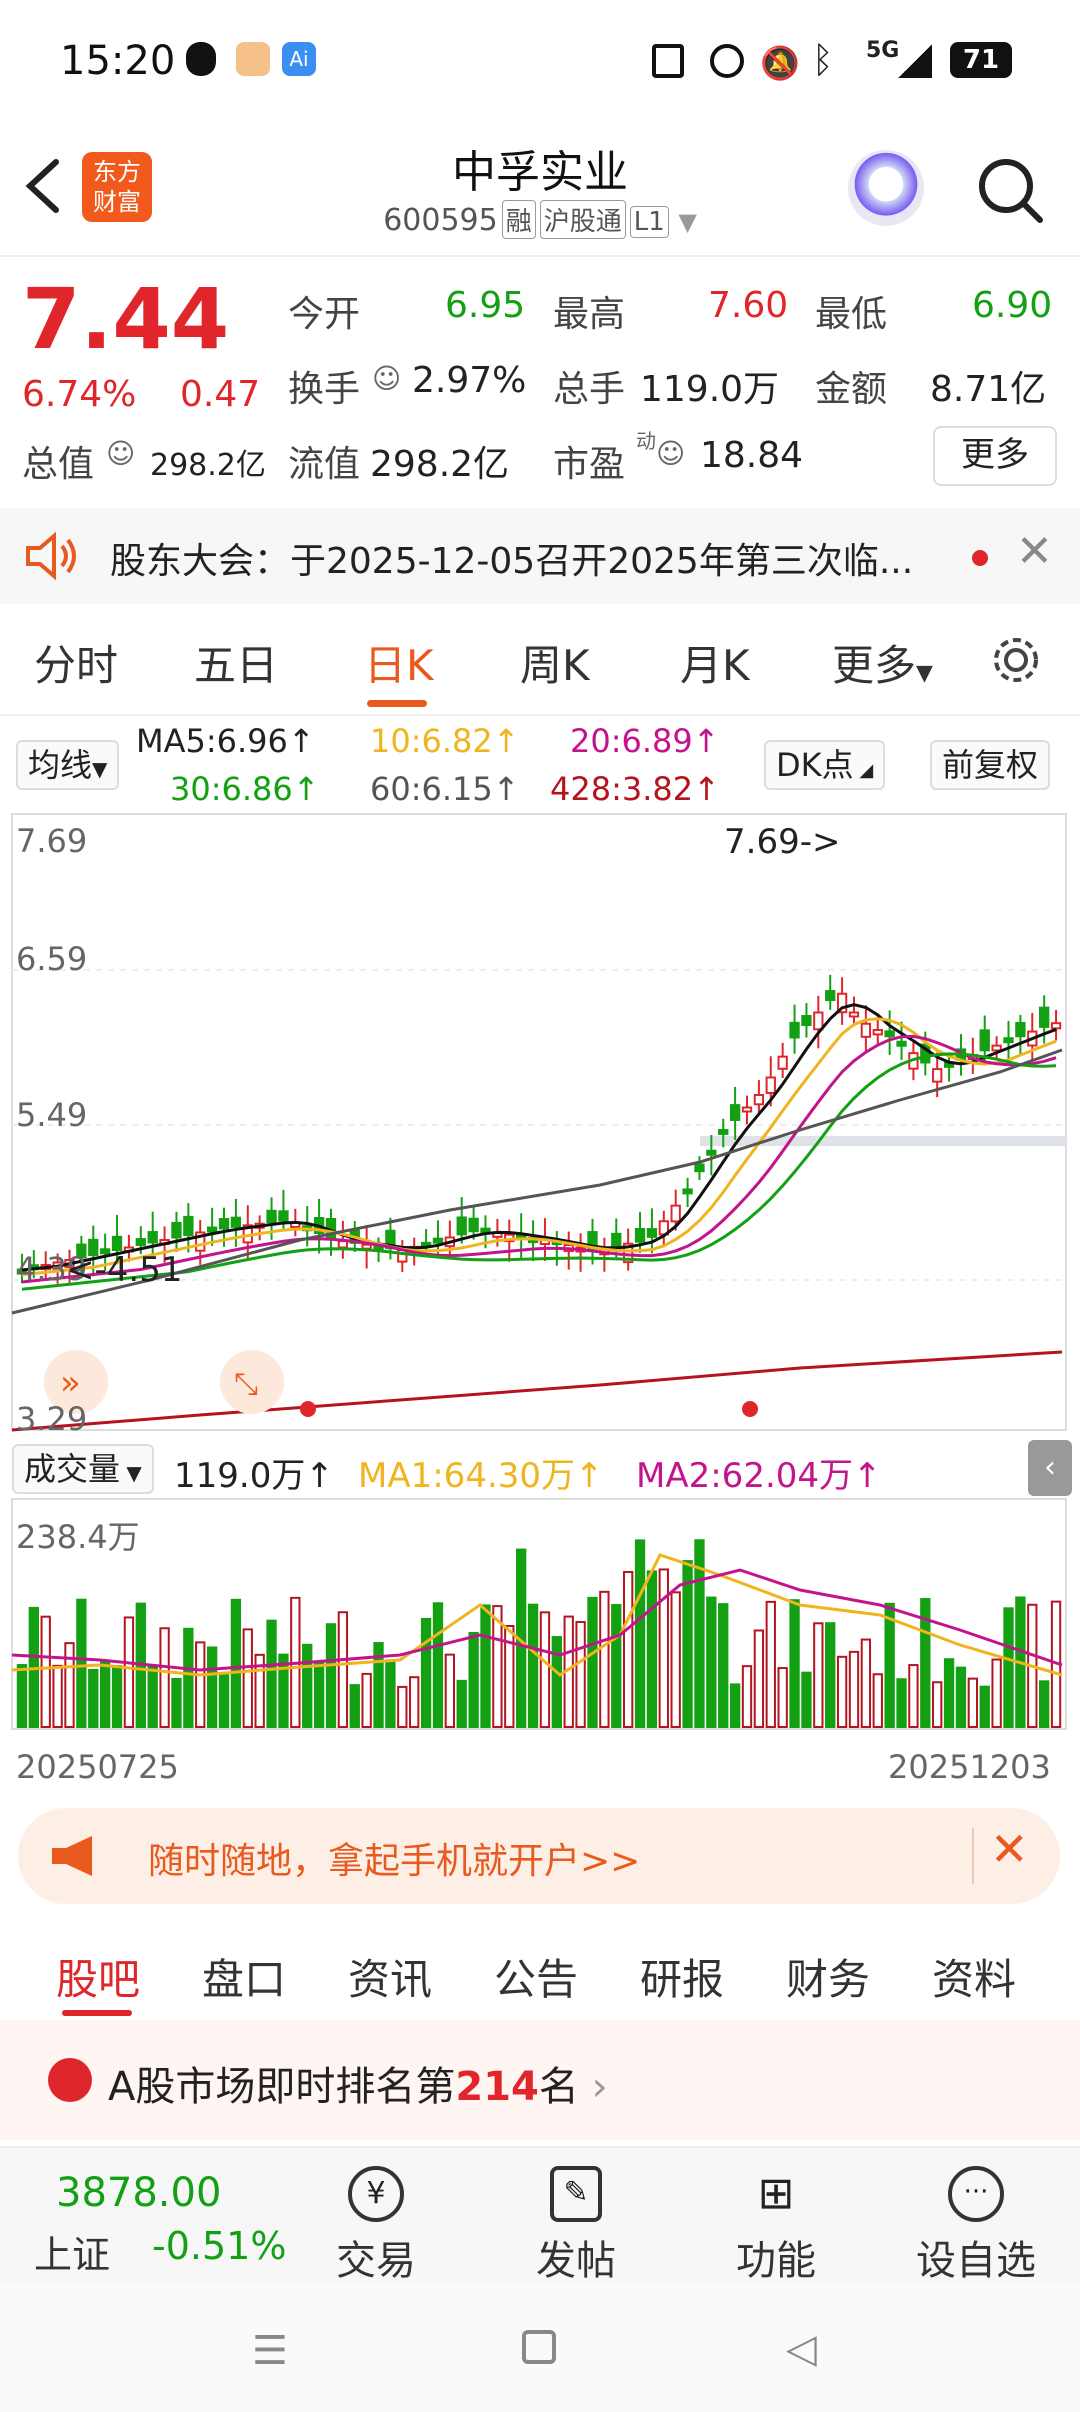 This screenshot has width=1080, height=2412. I want to click on back-nav-icon: ◁, so click(801, 2349).